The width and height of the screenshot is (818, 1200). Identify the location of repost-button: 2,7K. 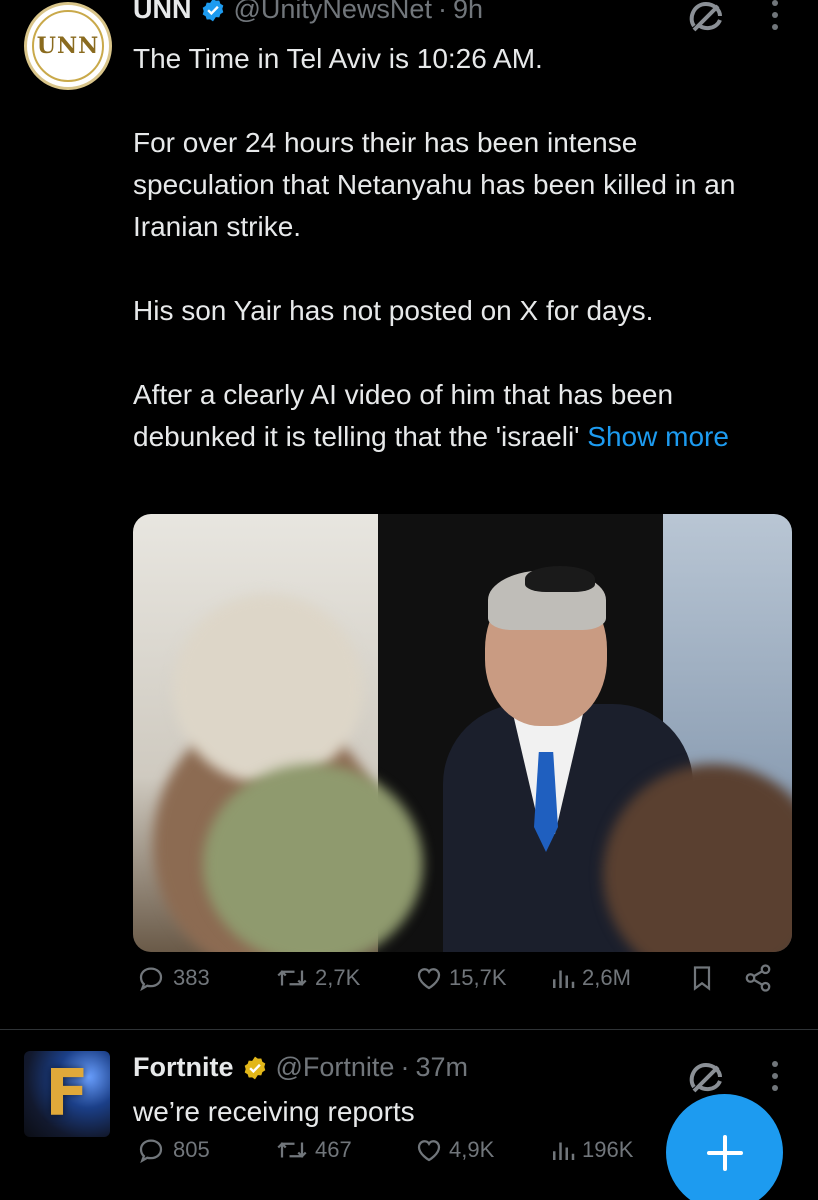
(316, 978).